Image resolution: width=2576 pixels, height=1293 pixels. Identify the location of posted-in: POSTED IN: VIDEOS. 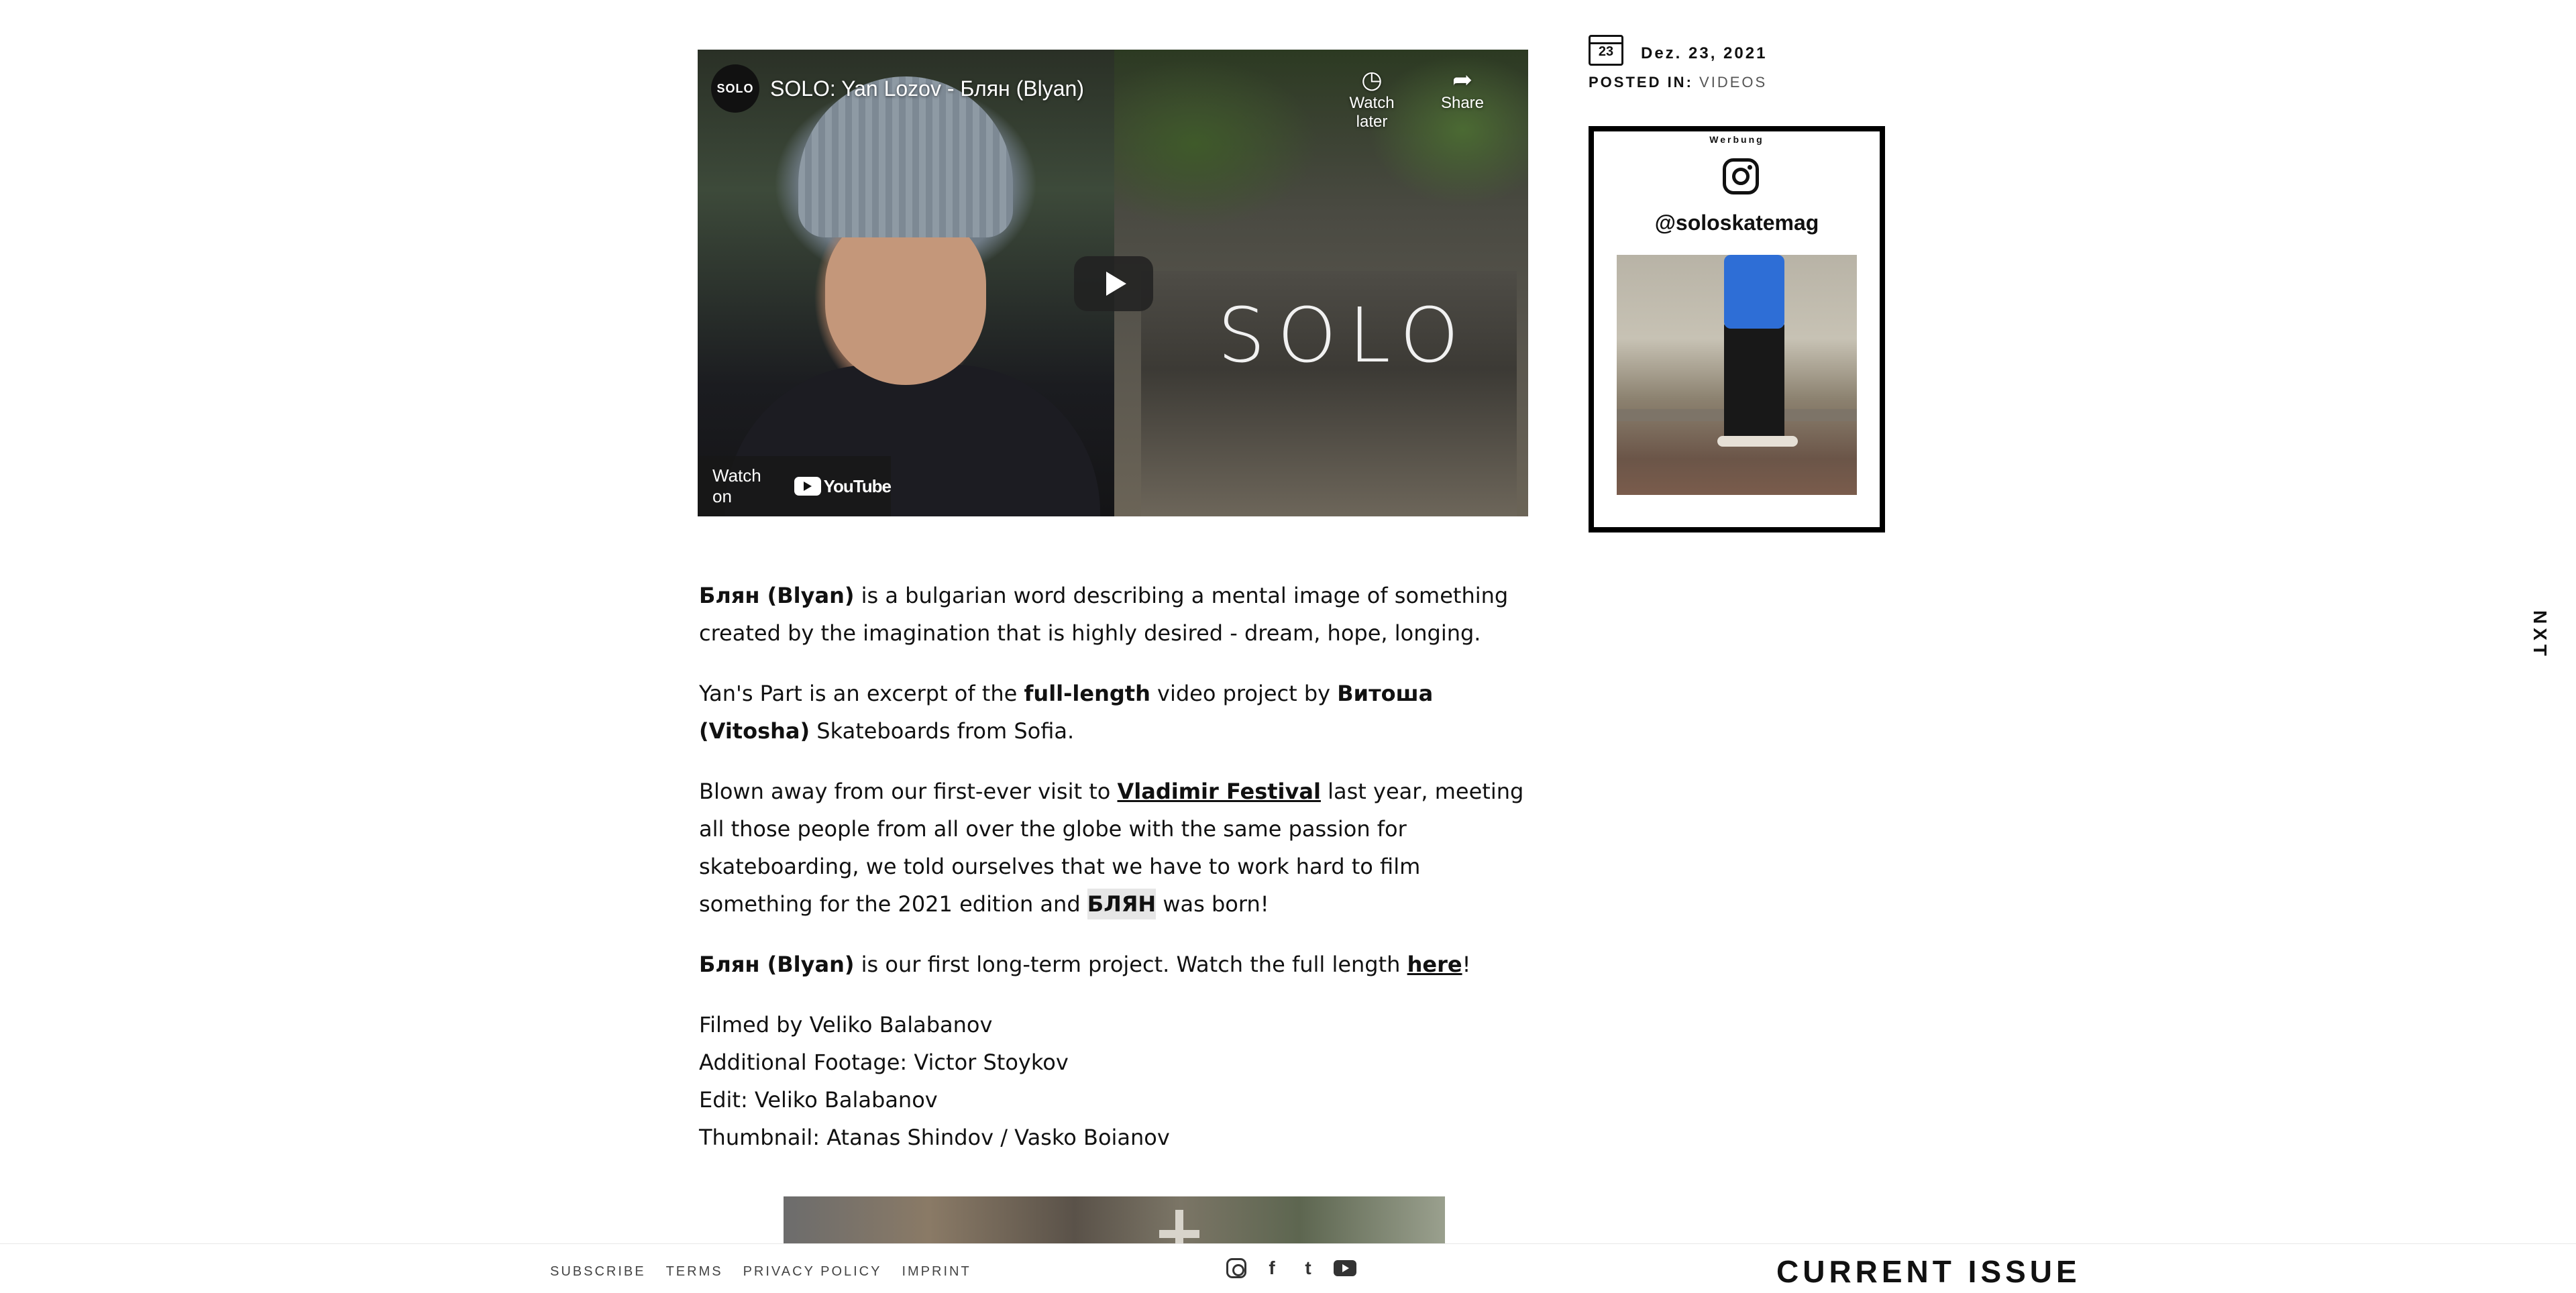
(1678, 82).